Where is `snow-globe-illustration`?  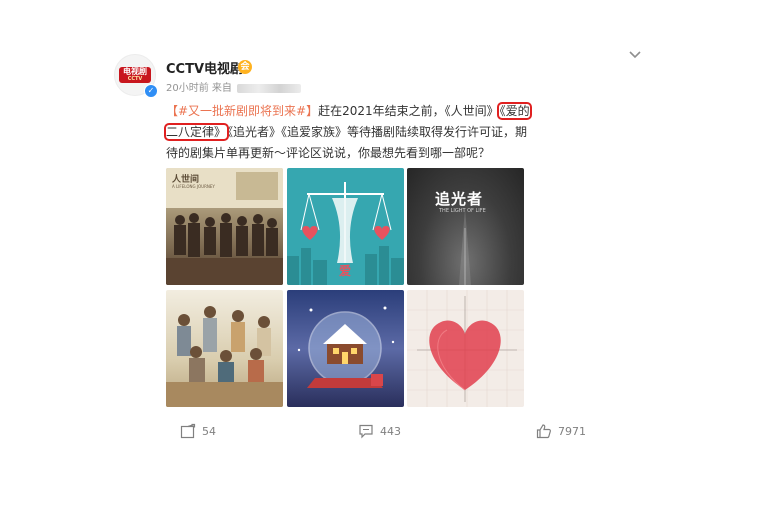
snow-globe-illustration is located at coordinates (346, 347).